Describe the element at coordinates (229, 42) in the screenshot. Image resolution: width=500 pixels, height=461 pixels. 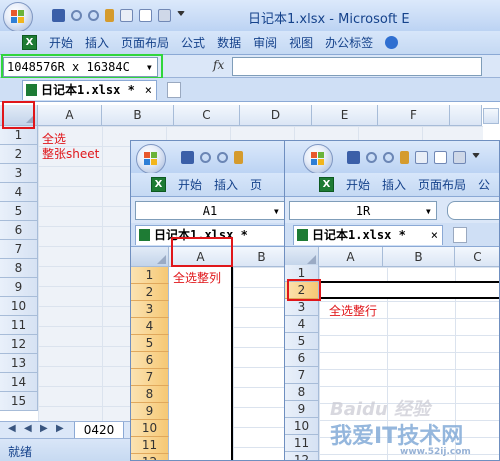
I see `tab-data: 数据` at that location.